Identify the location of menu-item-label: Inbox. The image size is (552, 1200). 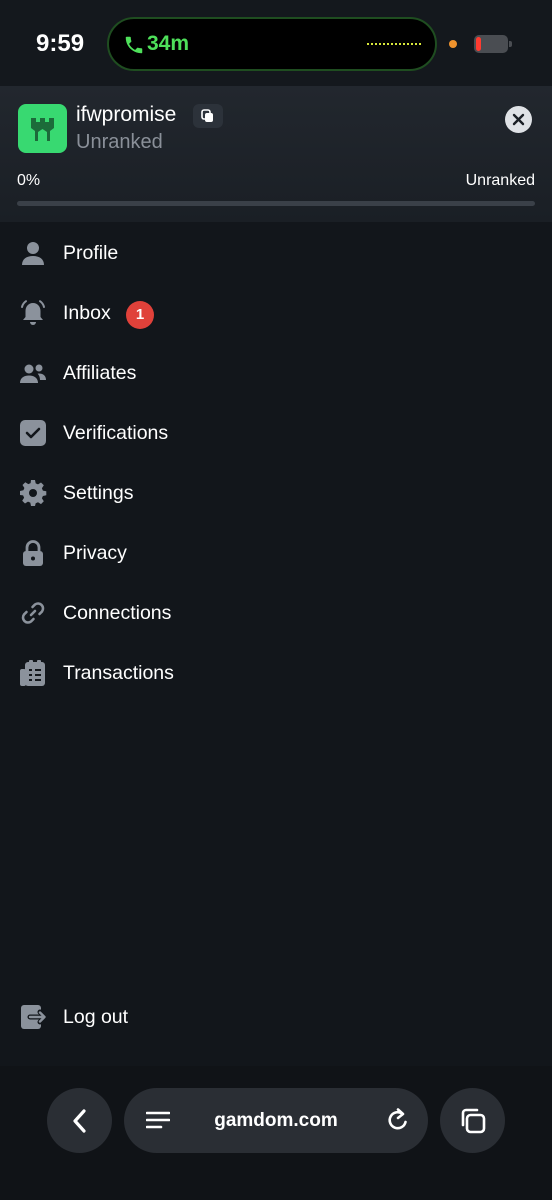
(87, 313).